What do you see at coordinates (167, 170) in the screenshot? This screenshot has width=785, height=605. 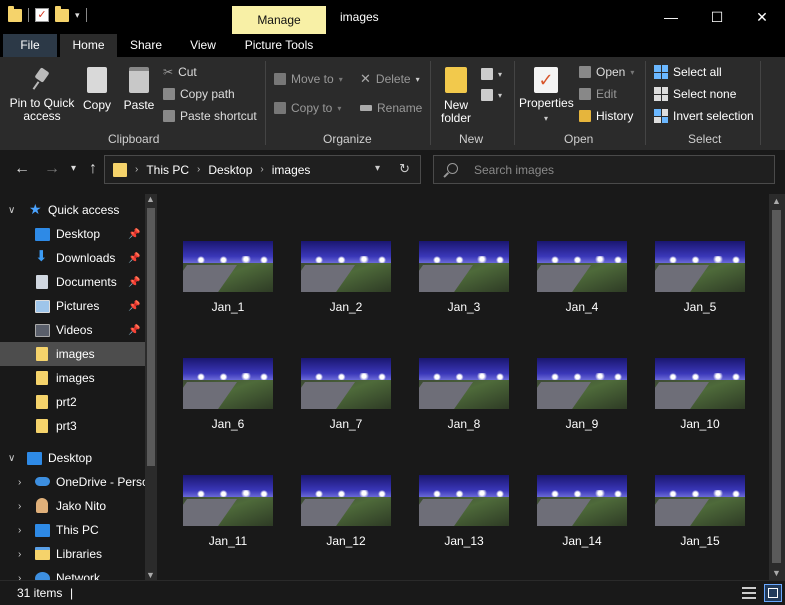 I see `breadcrumb-this-pc: This PC` at bounding box center [167, 170].